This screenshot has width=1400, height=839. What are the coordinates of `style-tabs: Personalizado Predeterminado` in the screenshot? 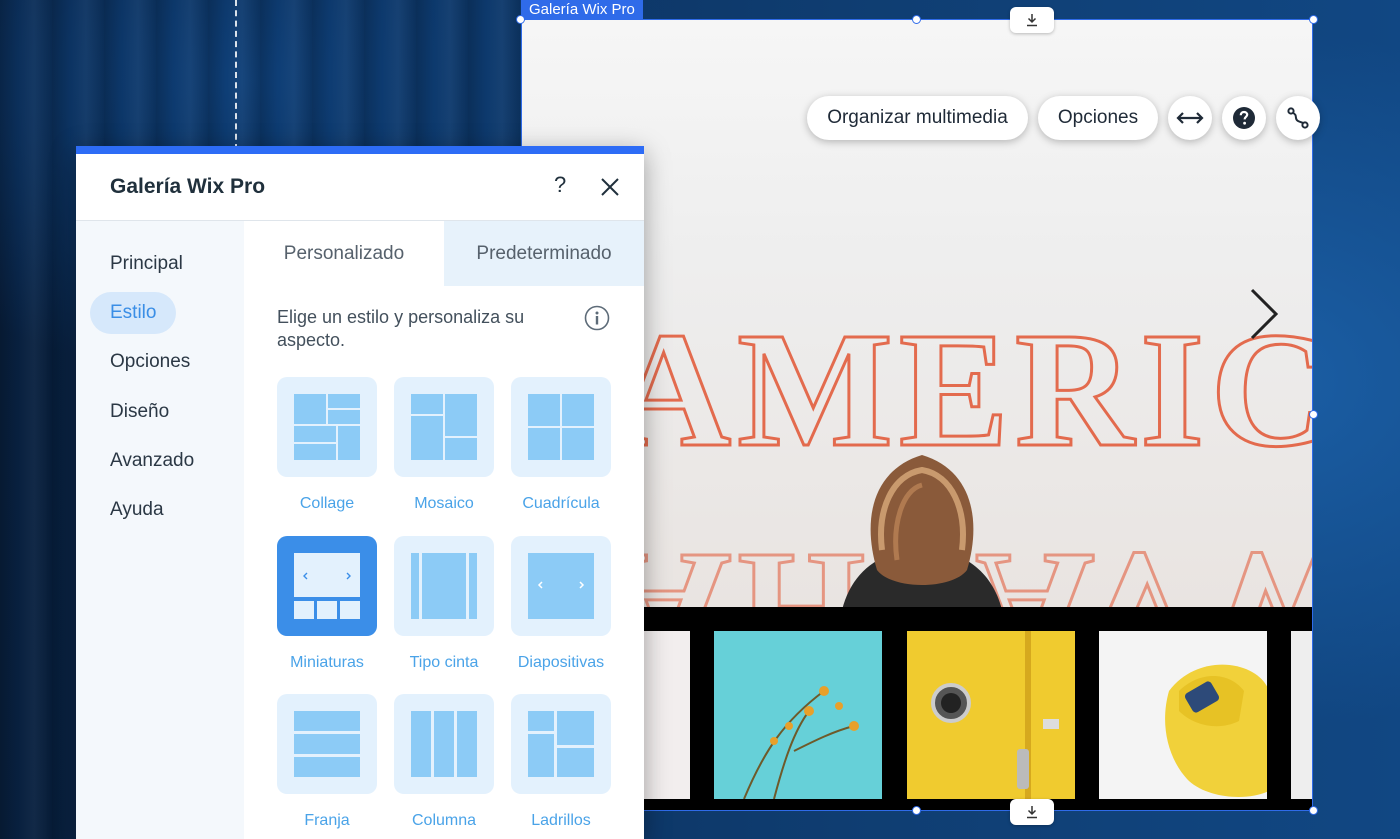 It's located at (444, 253).